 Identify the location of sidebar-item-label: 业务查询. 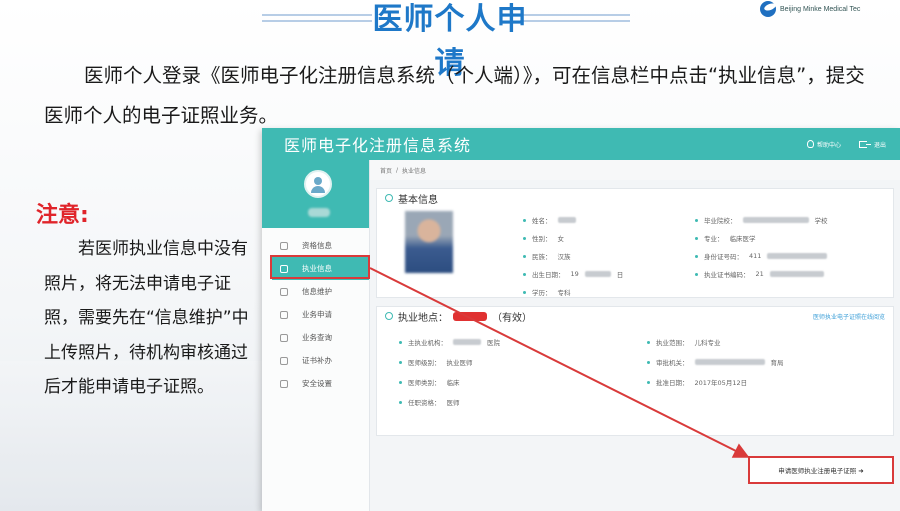
(317, 337).